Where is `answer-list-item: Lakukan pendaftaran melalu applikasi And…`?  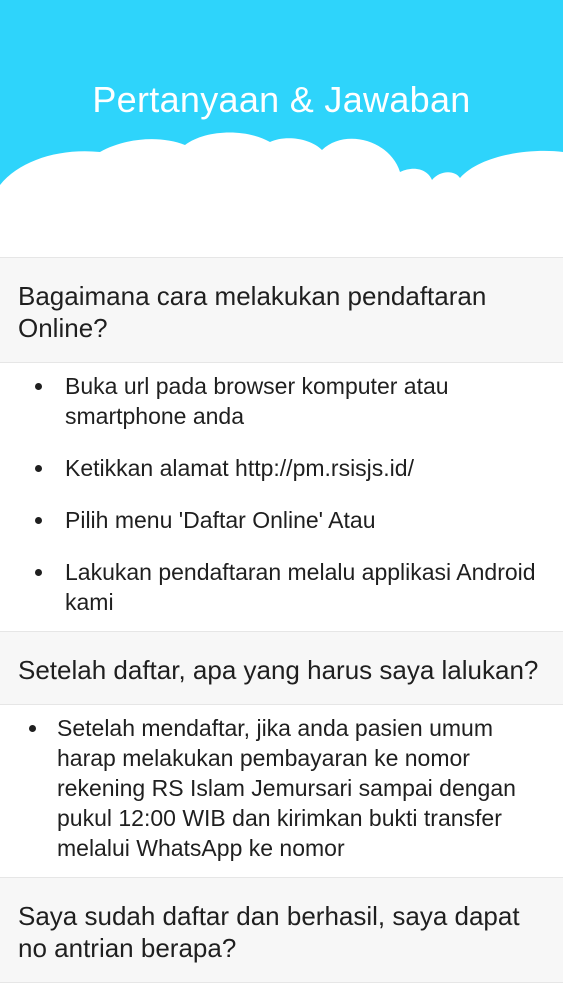
answer-list-item: Lakukan pendaftaran melalu applikasi And… is located at coordinates (281, 587).